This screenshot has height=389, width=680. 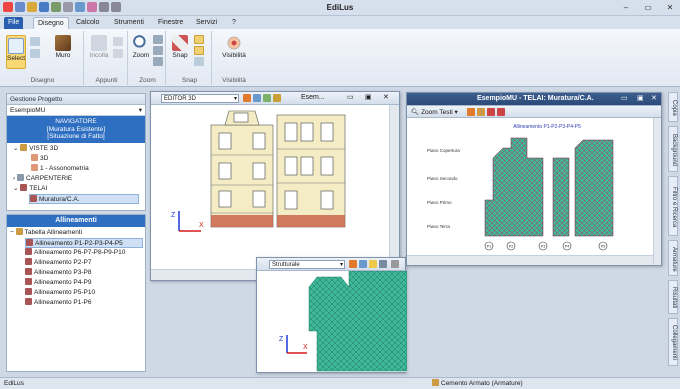 I want to click on side-tab-copia: Copia, so click(x=673, y=107).